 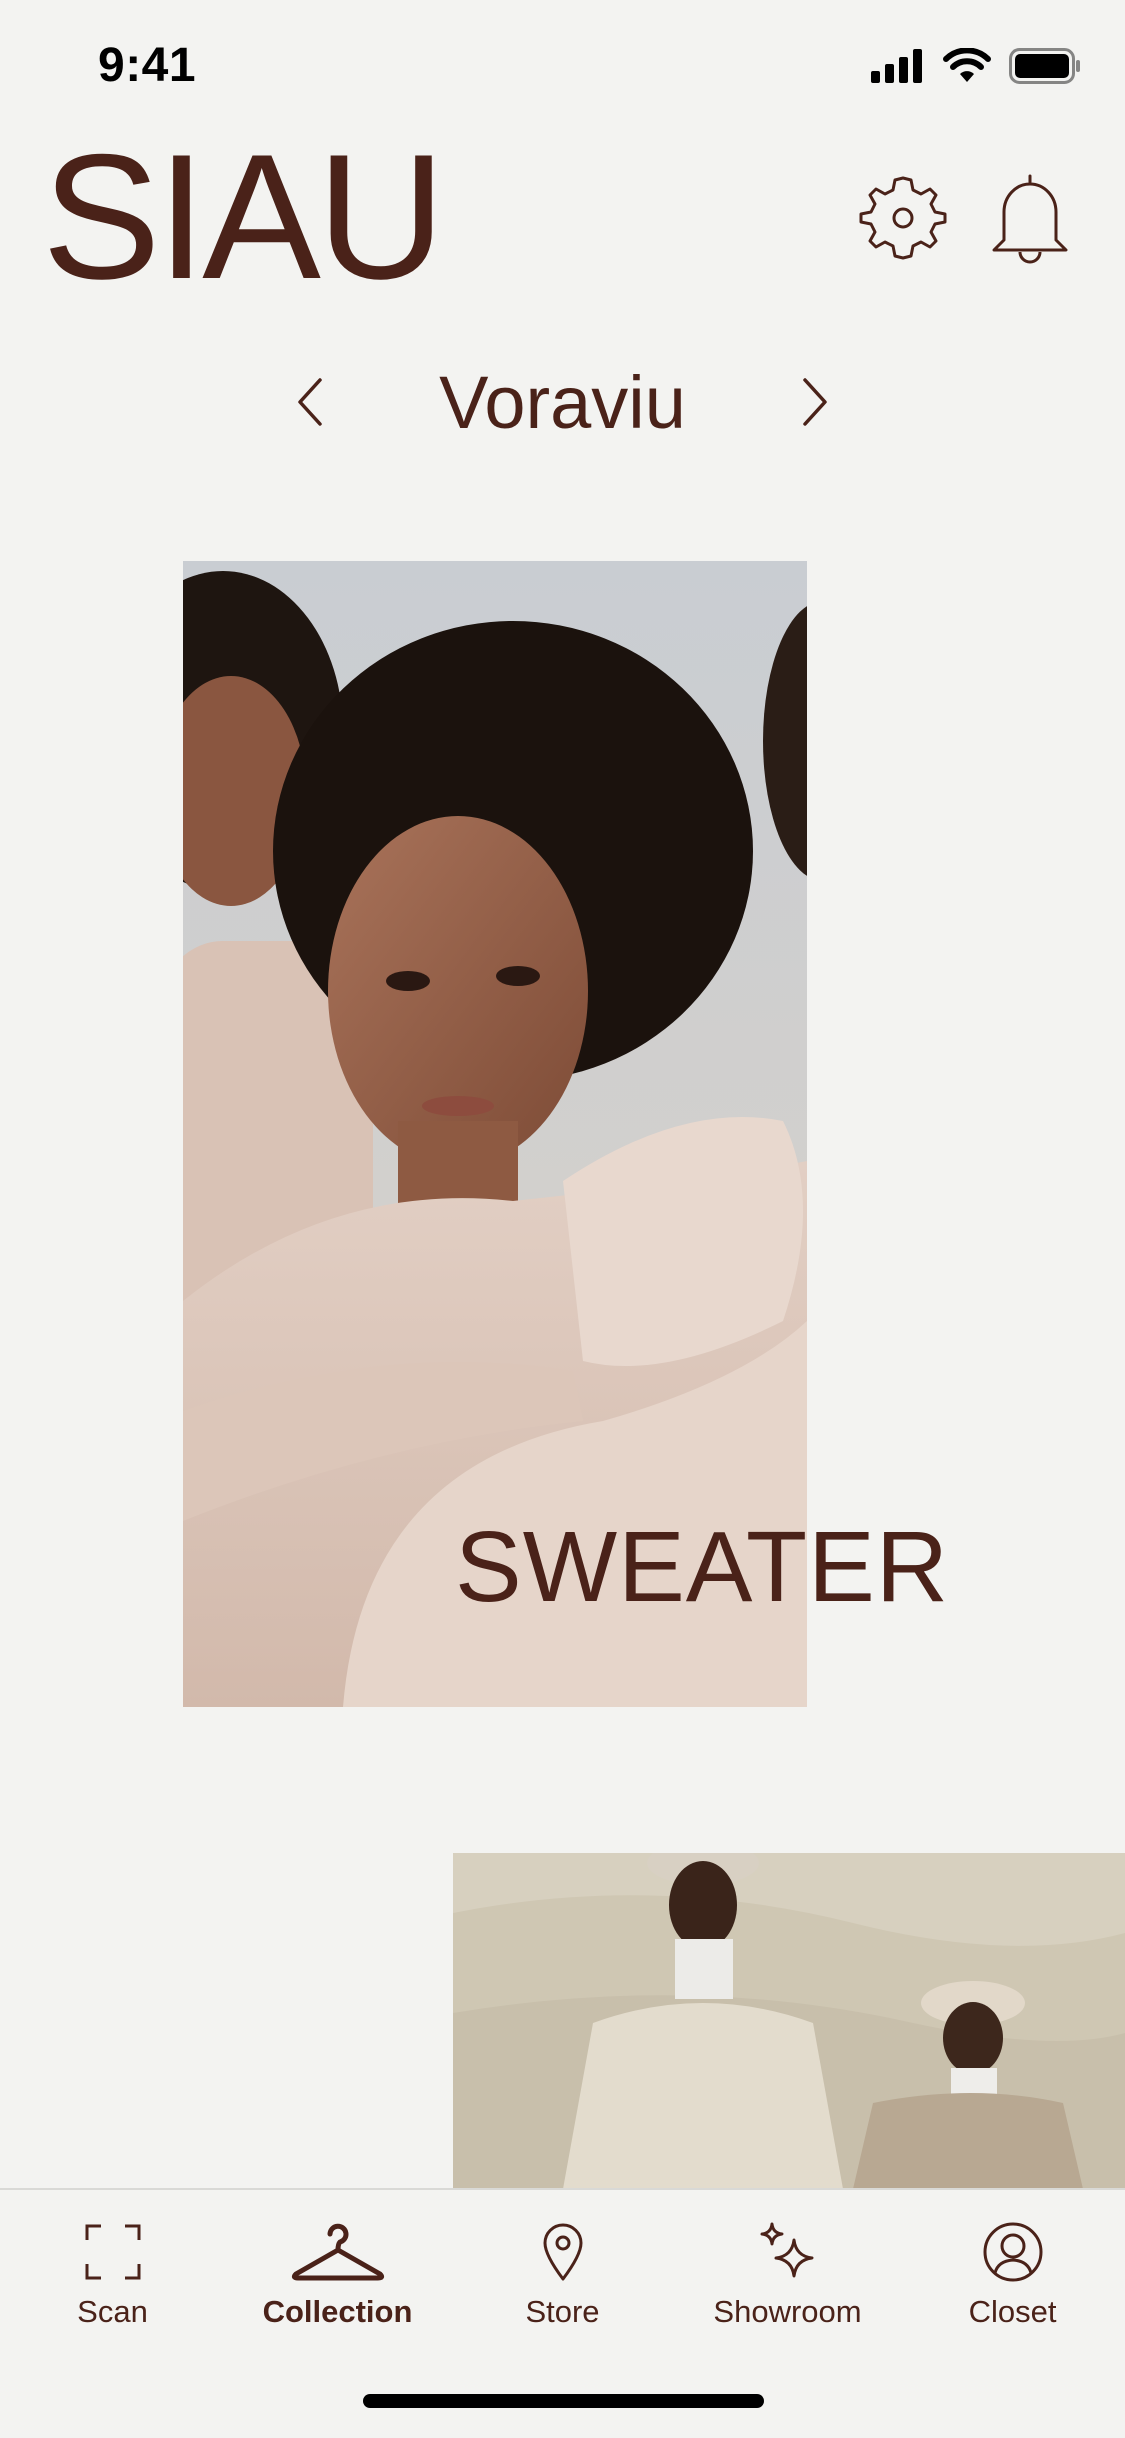 What do you see at coordinates (562, 2311) in the screenshot?
I see `tab-store-label: Store` at bounding box center [562, 2311].